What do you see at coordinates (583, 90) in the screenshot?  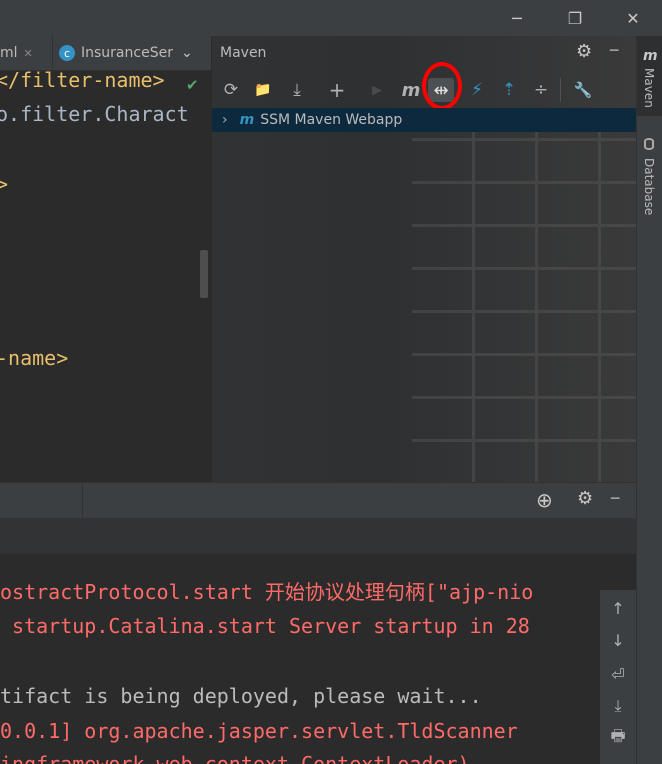 I see `wrench-icon: 🔧` at bounding box center [583, 90].